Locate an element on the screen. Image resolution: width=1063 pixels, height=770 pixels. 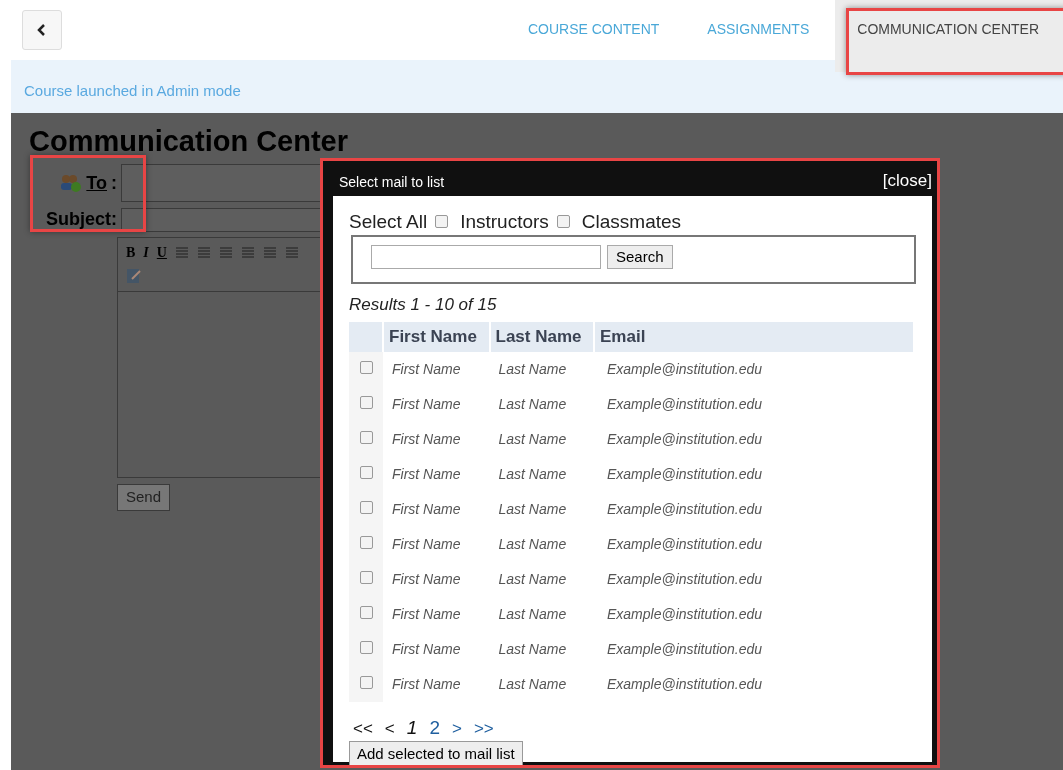
page-link: 2 is located at coordinates (434, 727).